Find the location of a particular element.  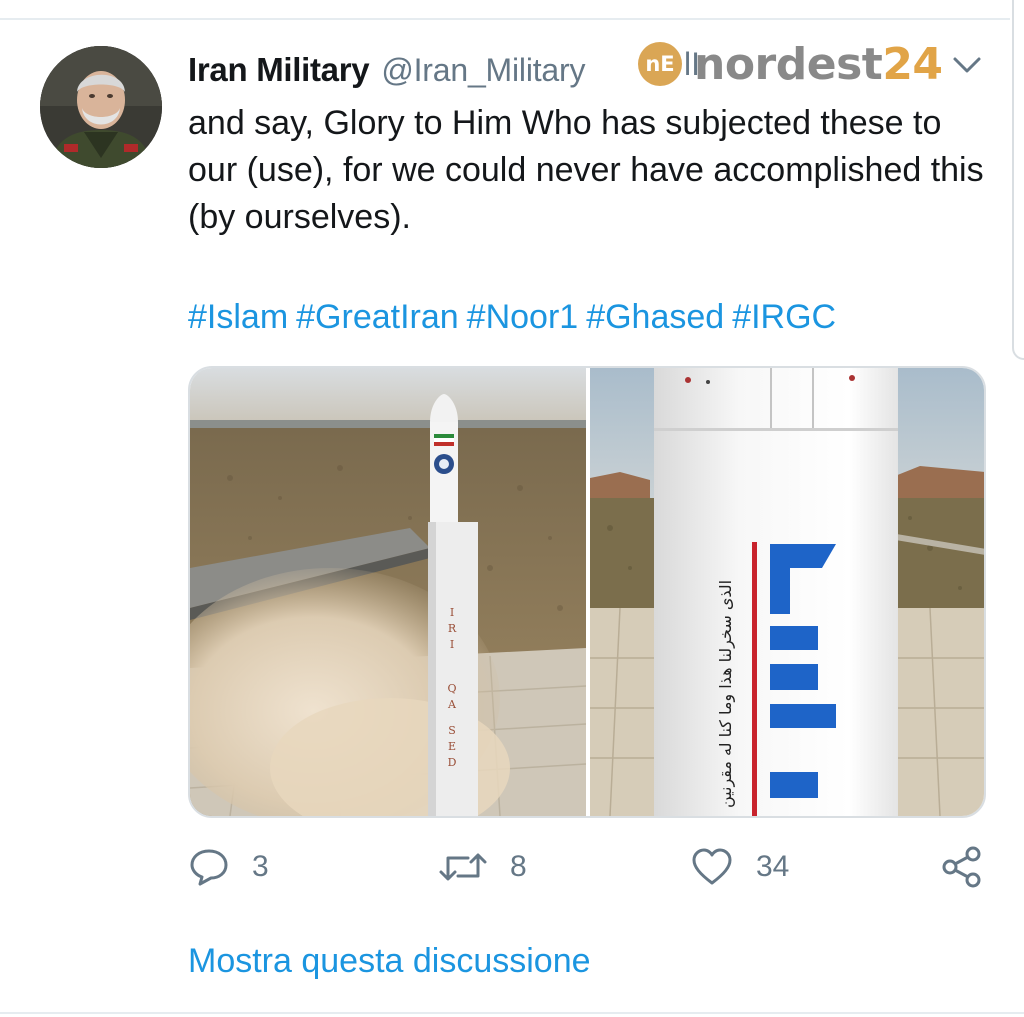

retweet-button: 8 is located at coordinates (482, 867).